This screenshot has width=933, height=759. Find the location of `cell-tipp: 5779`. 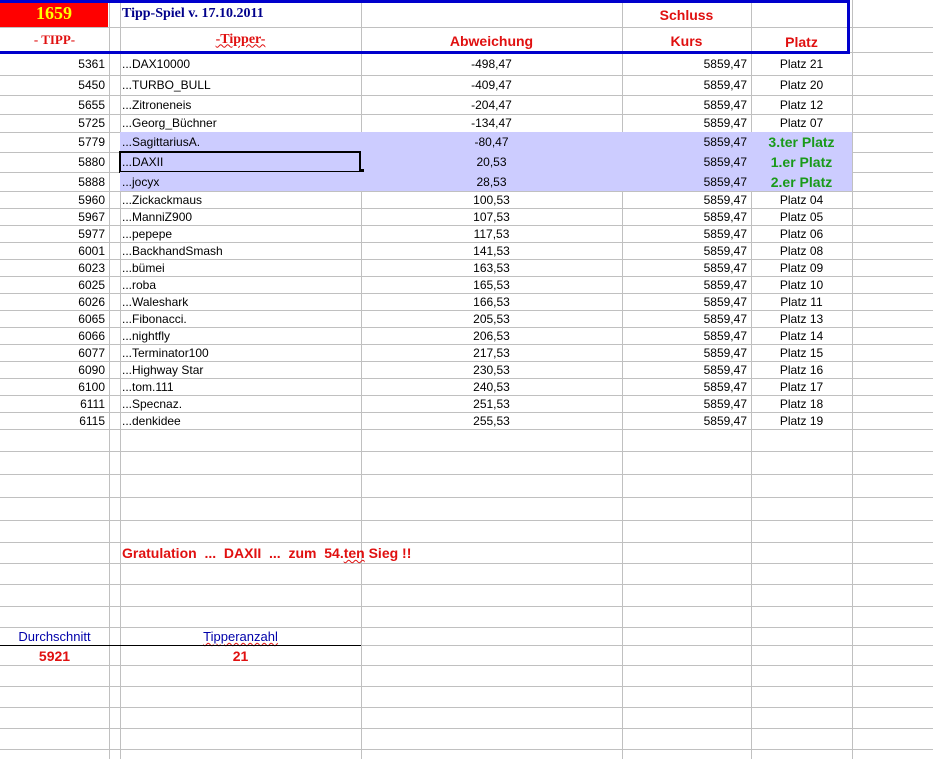

cell-tipp: 5779 is located at coordinates (54, 142).